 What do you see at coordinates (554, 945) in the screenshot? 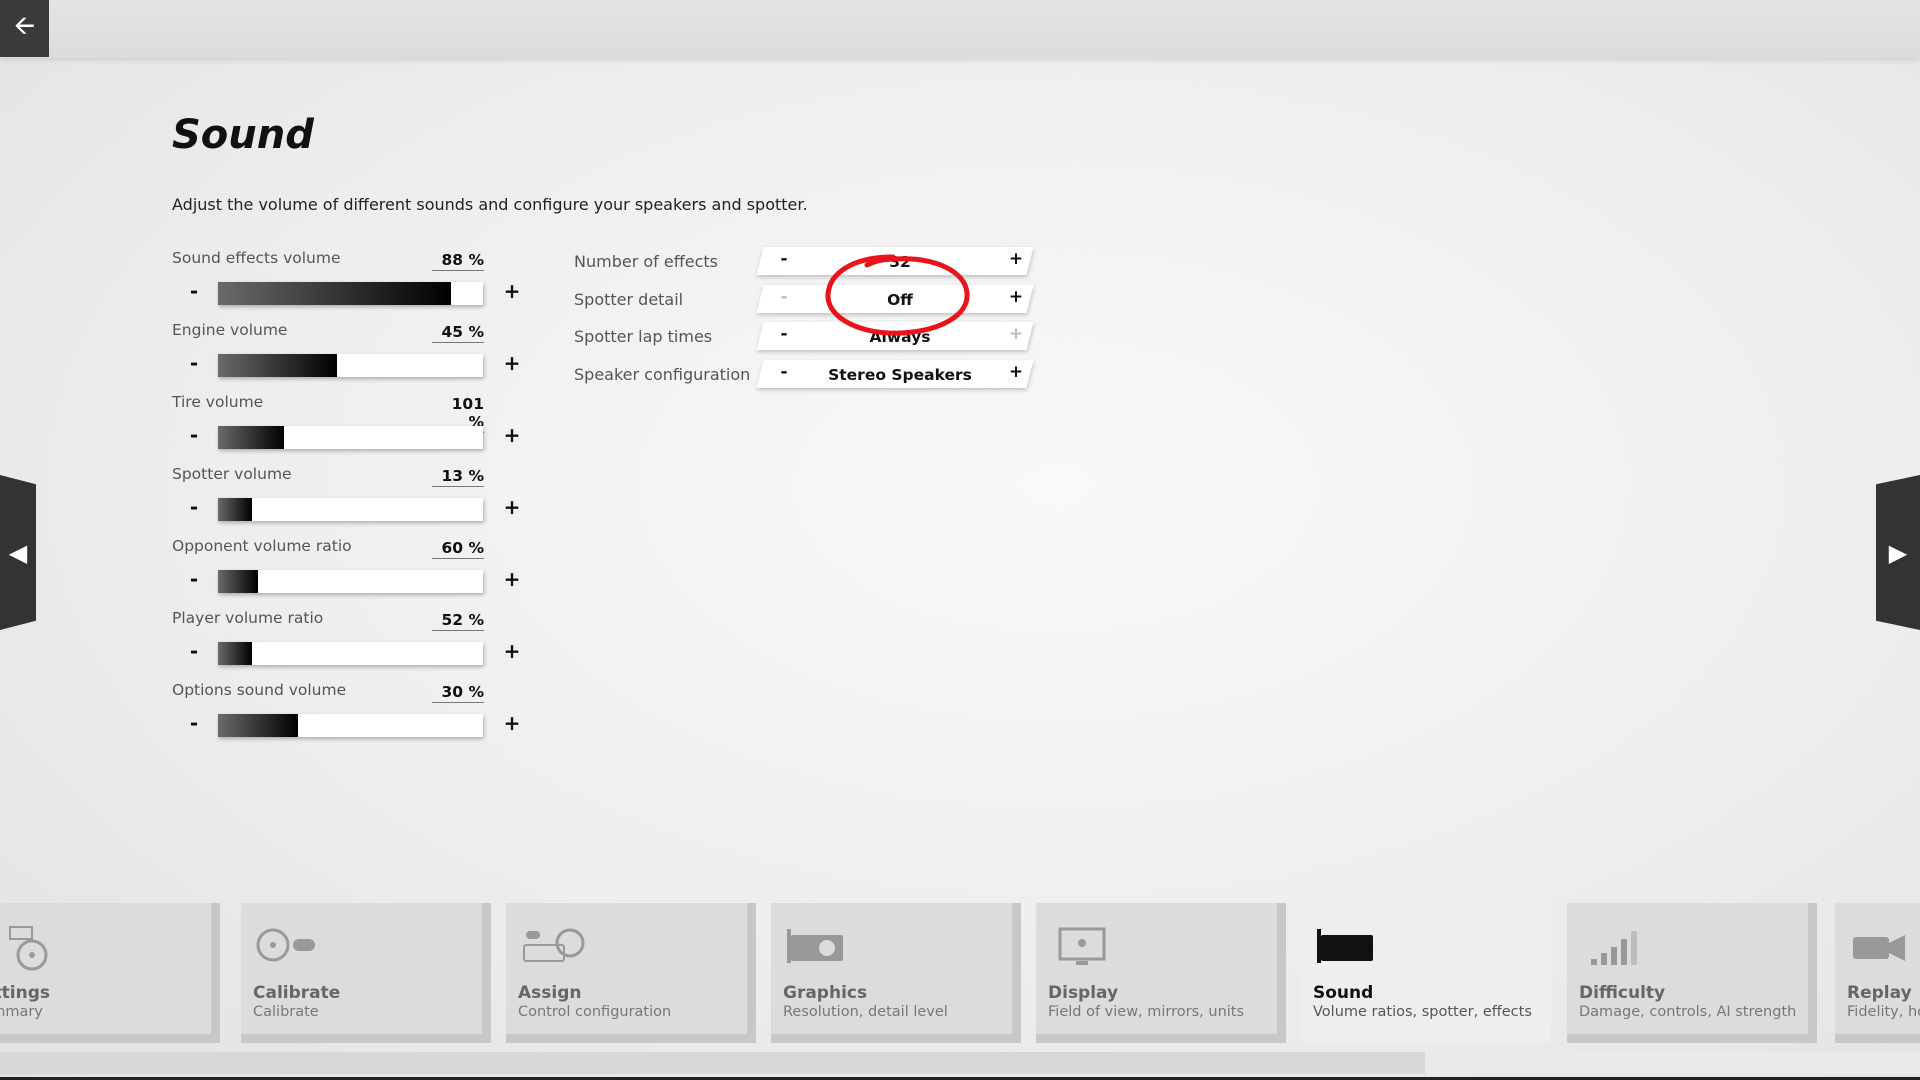
I see `keyboard-wheel-icon` at bounding box center [554, 945].